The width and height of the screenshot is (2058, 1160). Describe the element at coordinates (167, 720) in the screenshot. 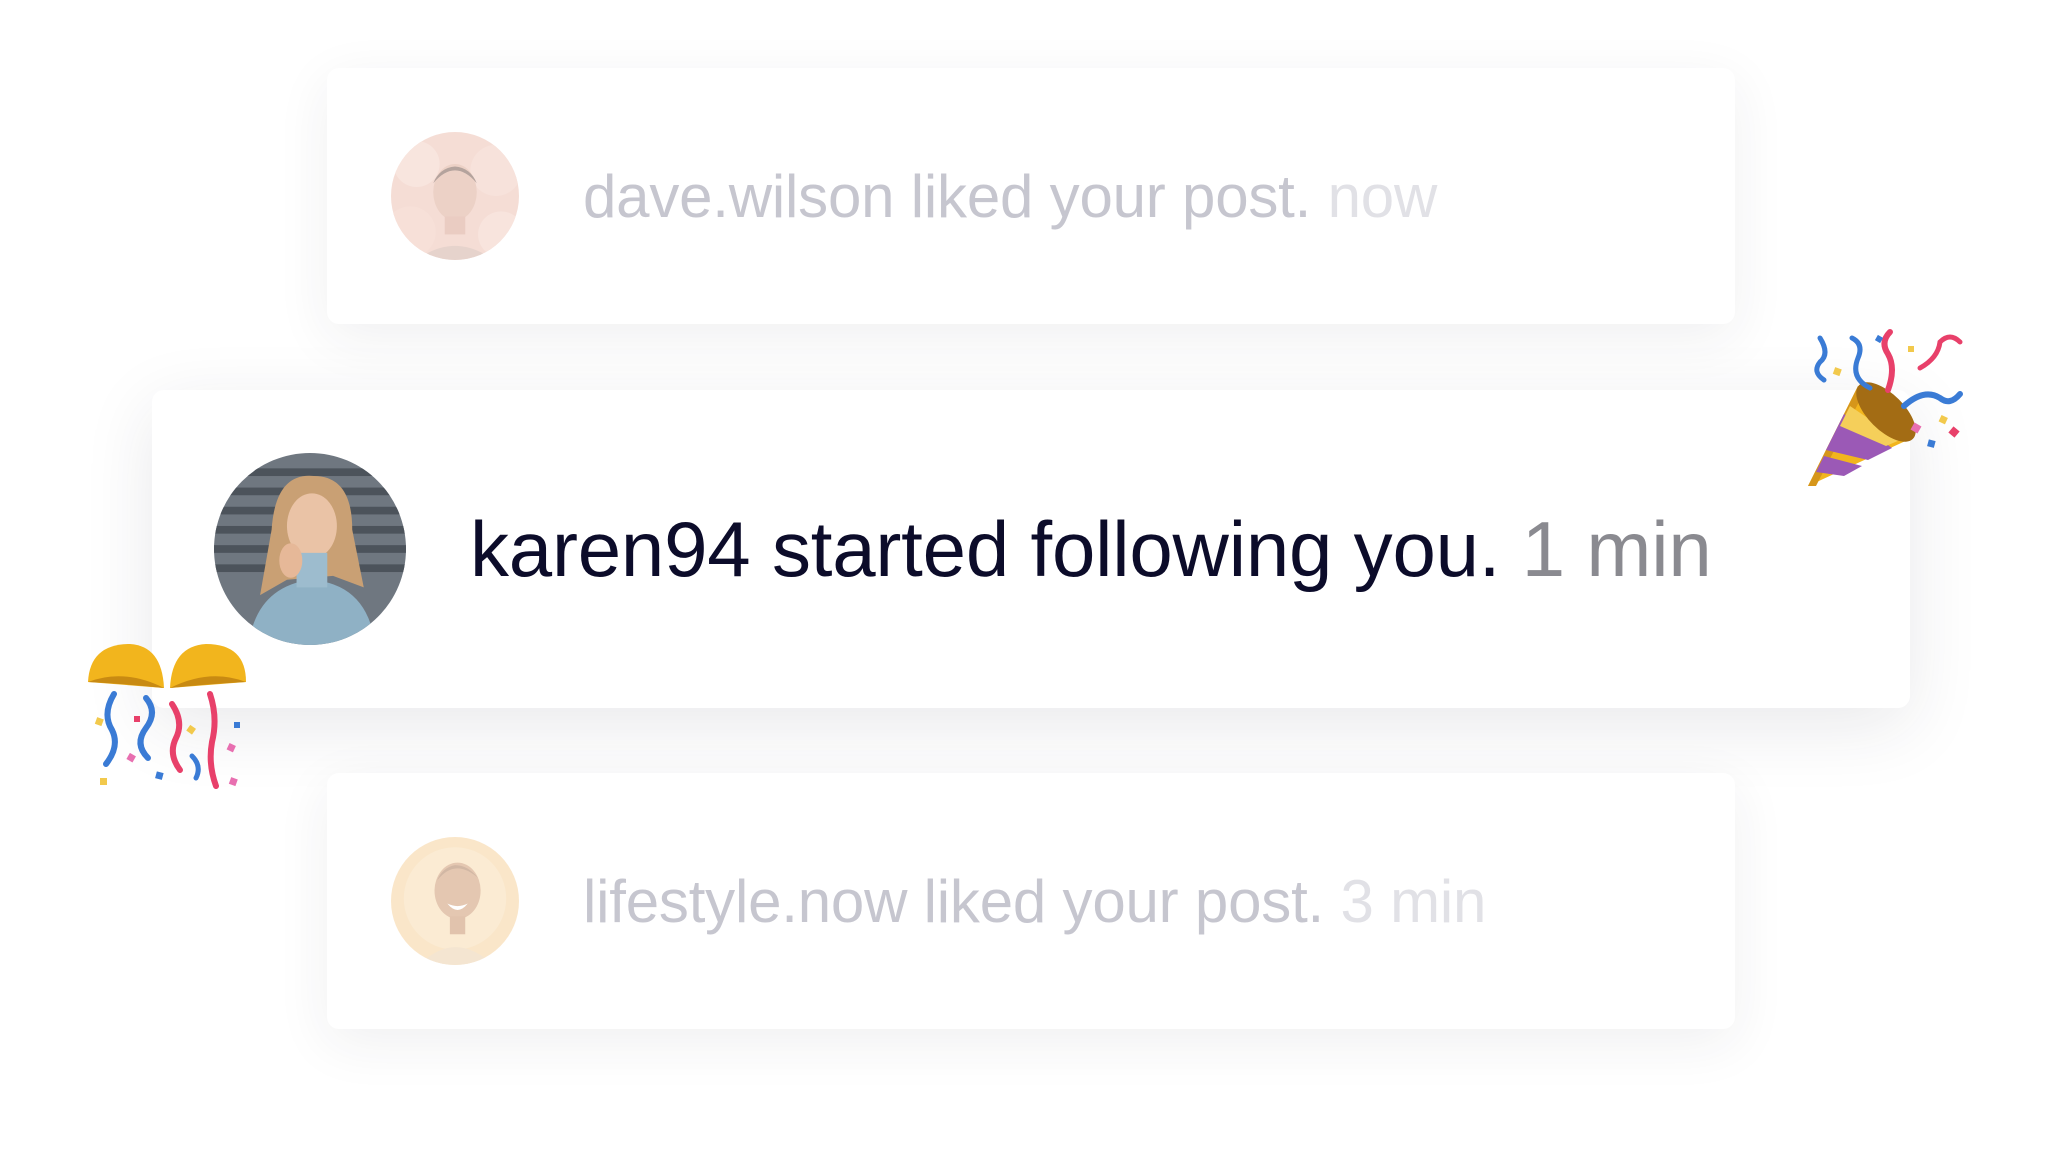

I see `confetti-ball-icon` at that location.